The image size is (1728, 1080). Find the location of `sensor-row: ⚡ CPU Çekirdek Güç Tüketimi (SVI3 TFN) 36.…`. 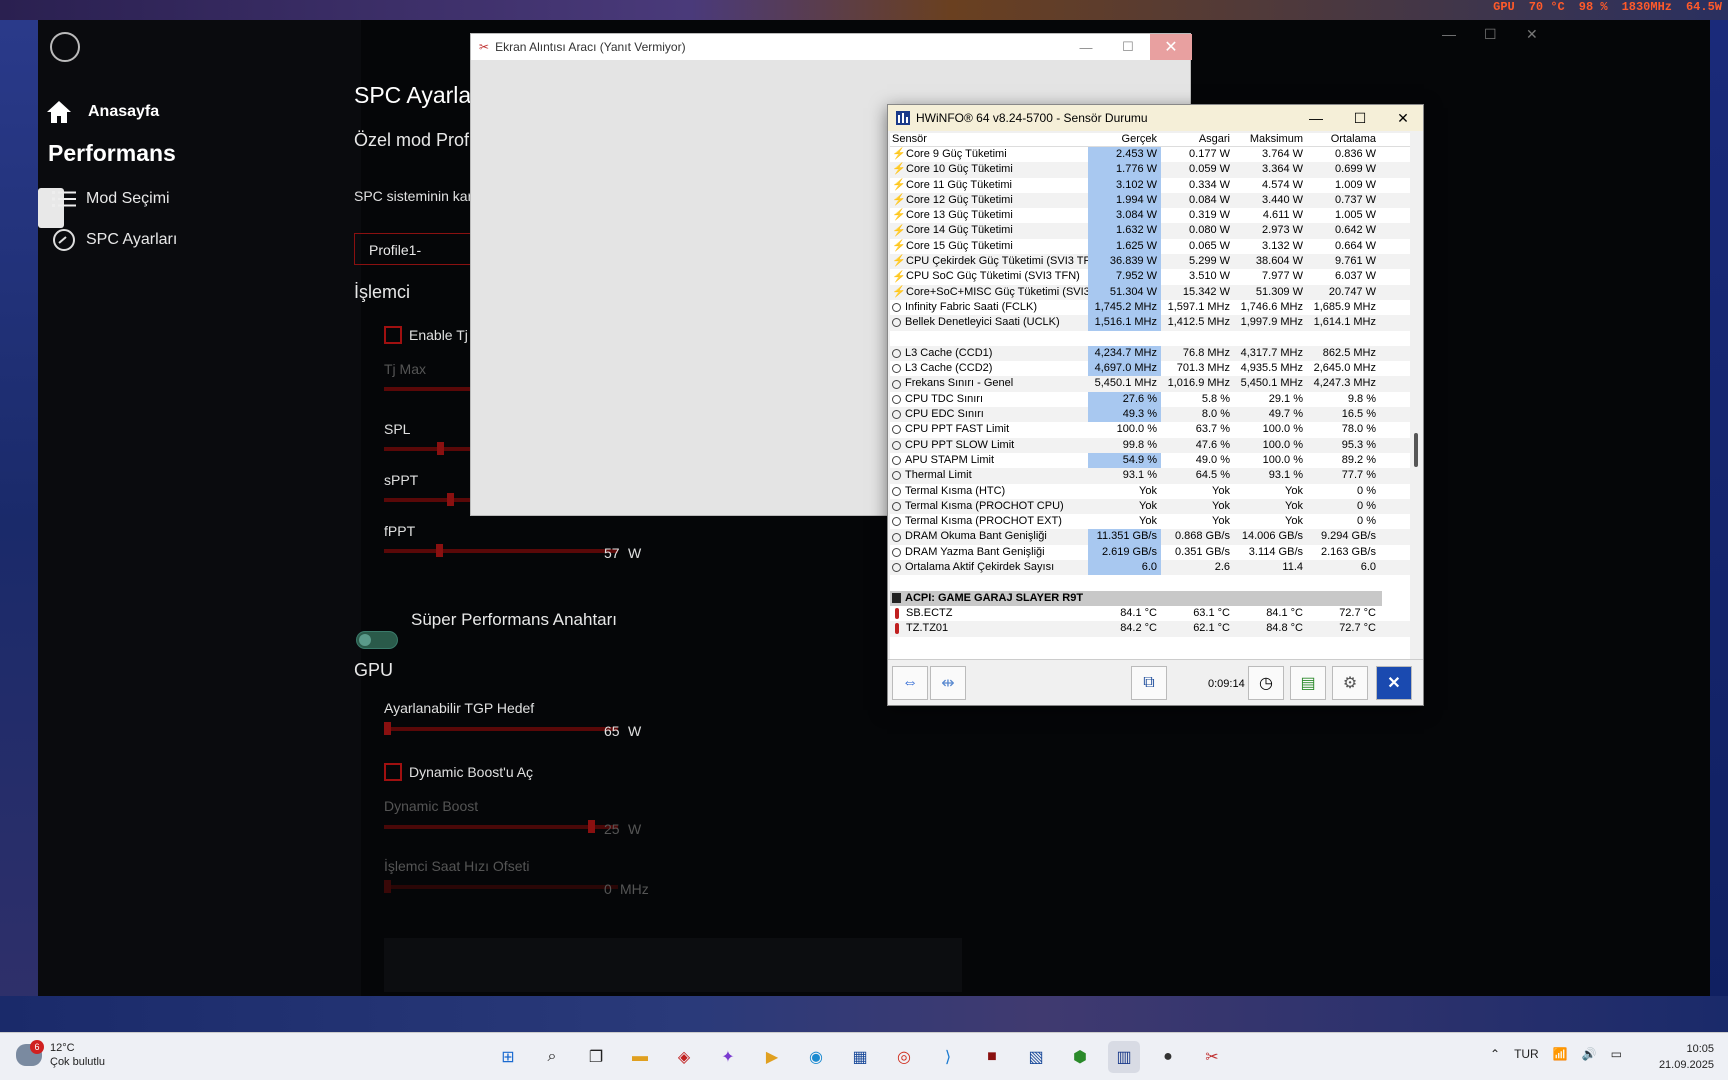

sensor-row: ⚡ CPU Çekirdek Güç Tüketimi (SVI3 TFN) 36.… is located at coordinates (1150, 262).